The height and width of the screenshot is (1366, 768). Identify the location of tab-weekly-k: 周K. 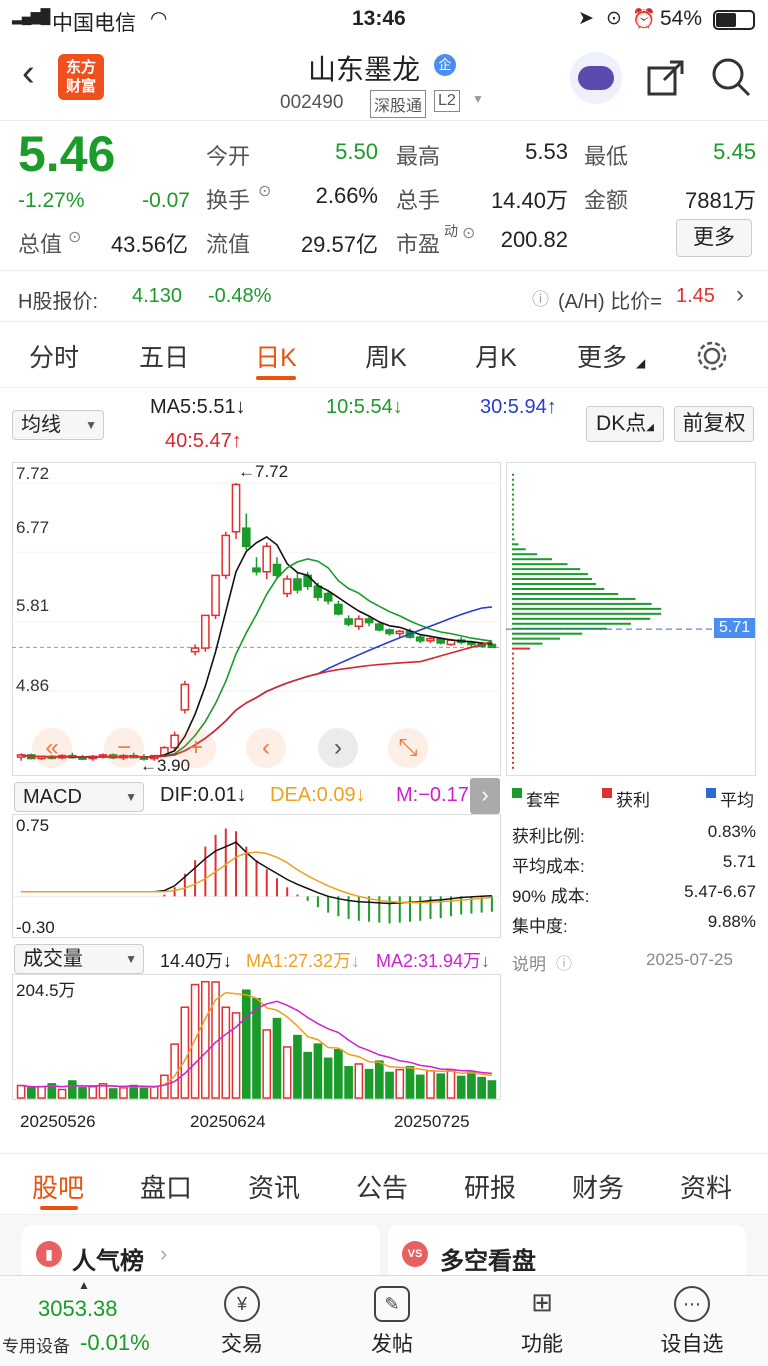
(386, 356).